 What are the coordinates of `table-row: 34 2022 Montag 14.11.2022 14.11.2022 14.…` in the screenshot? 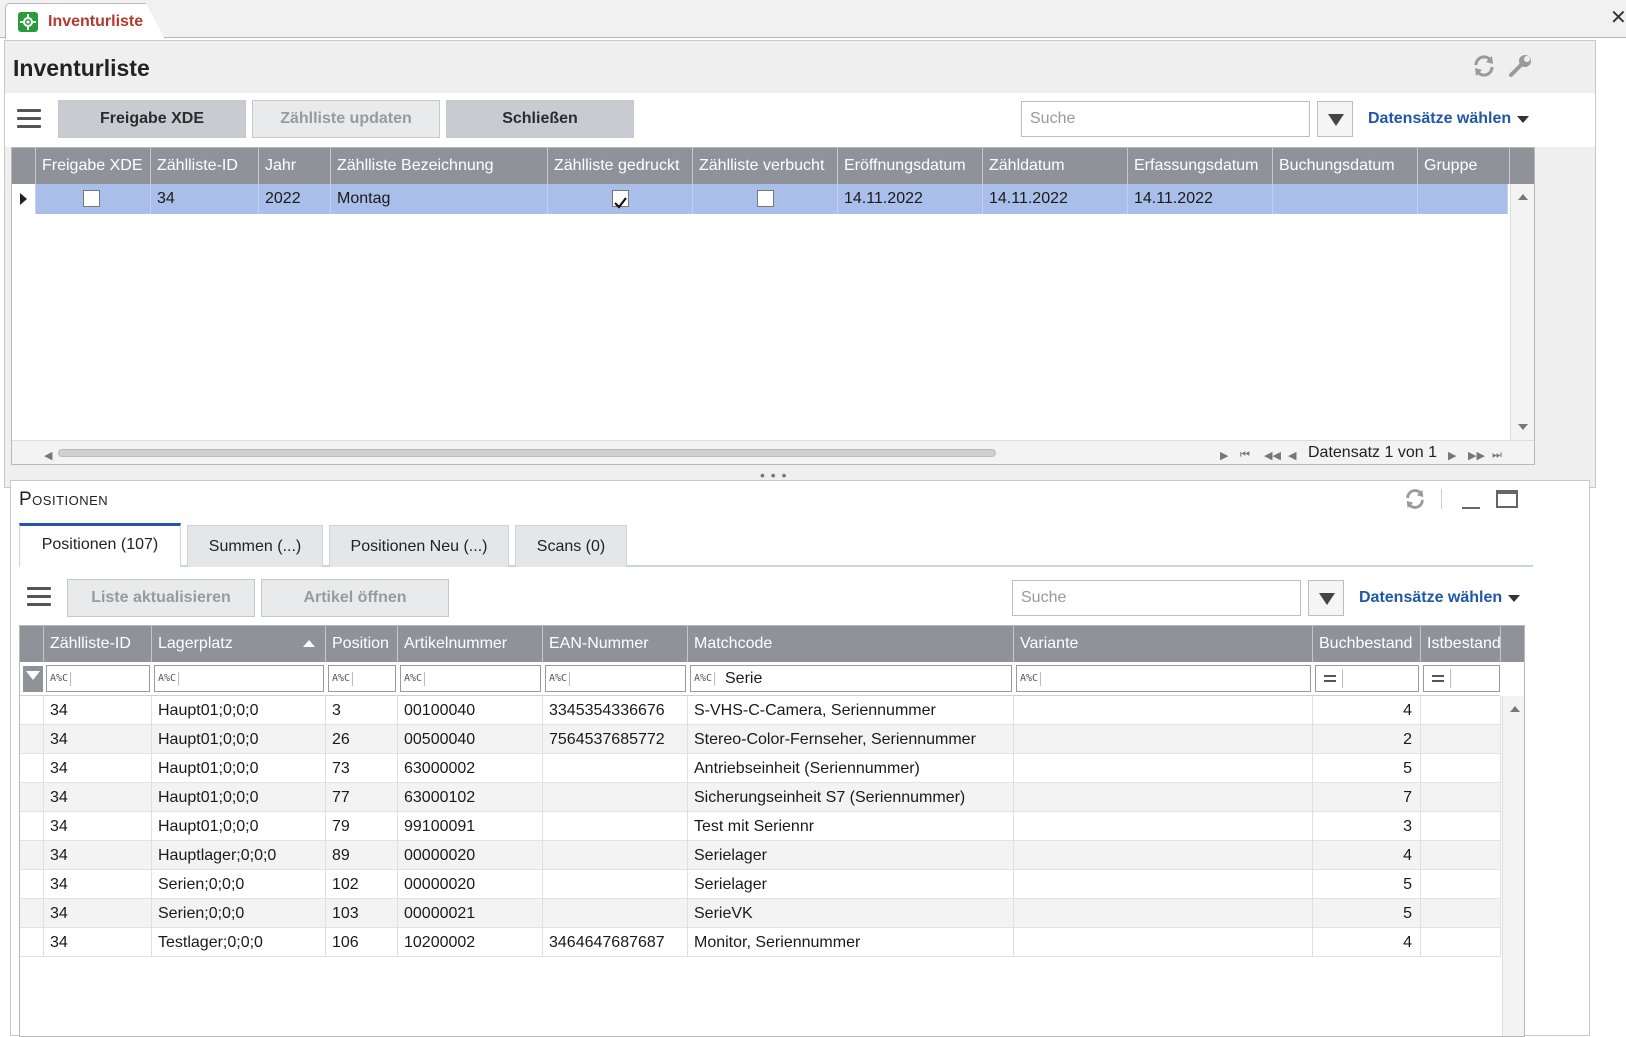 It's located at (760, 199).